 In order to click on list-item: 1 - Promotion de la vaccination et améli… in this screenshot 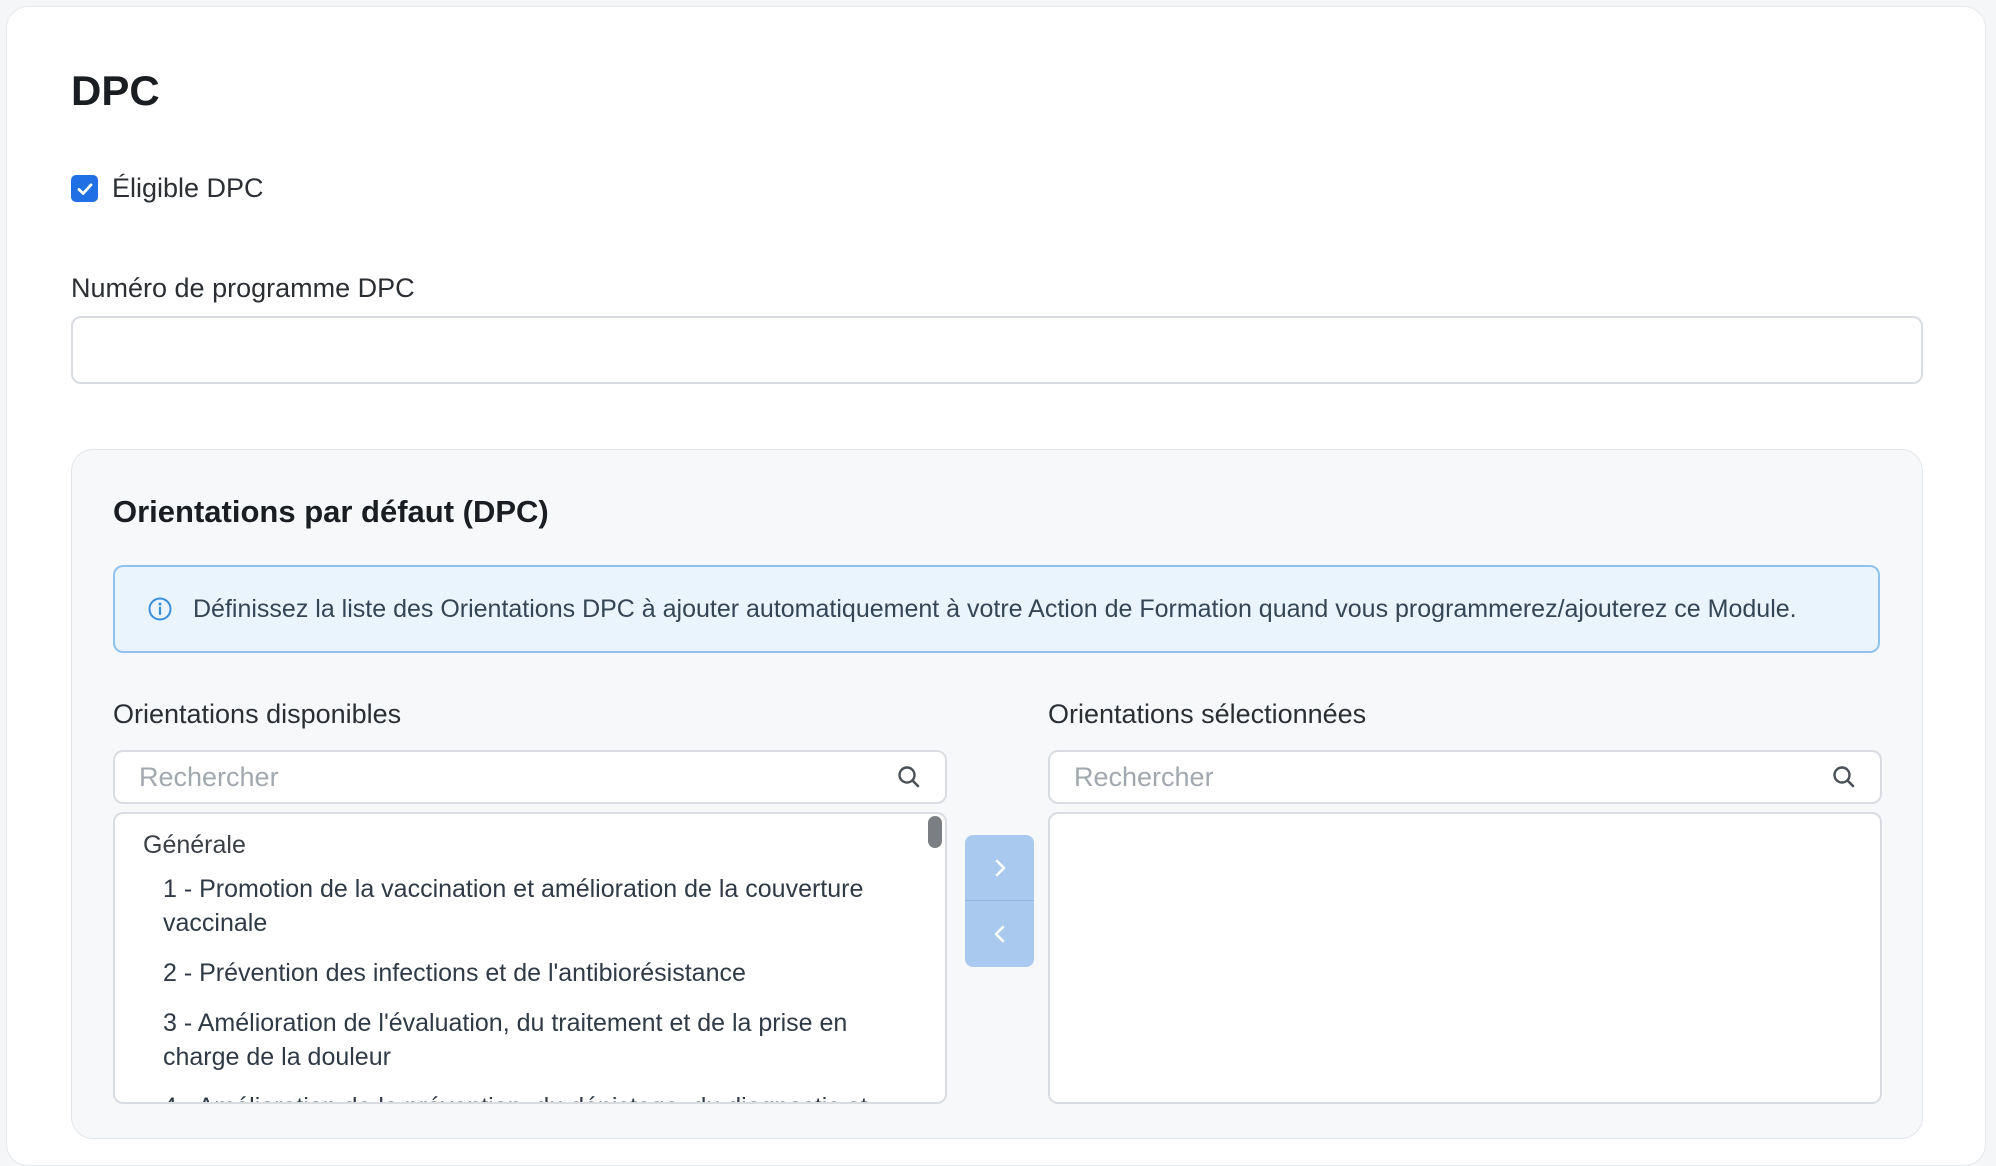, I will do `click(530, 906)`.